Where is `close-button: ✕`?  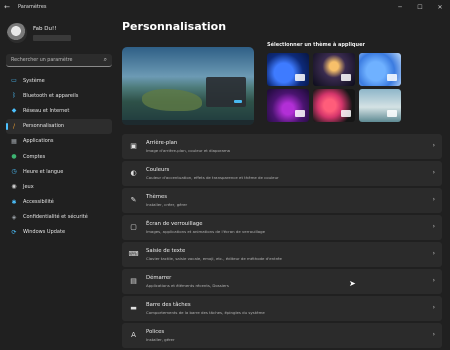 close-button: ✕ is located at coordinates (440, 7).